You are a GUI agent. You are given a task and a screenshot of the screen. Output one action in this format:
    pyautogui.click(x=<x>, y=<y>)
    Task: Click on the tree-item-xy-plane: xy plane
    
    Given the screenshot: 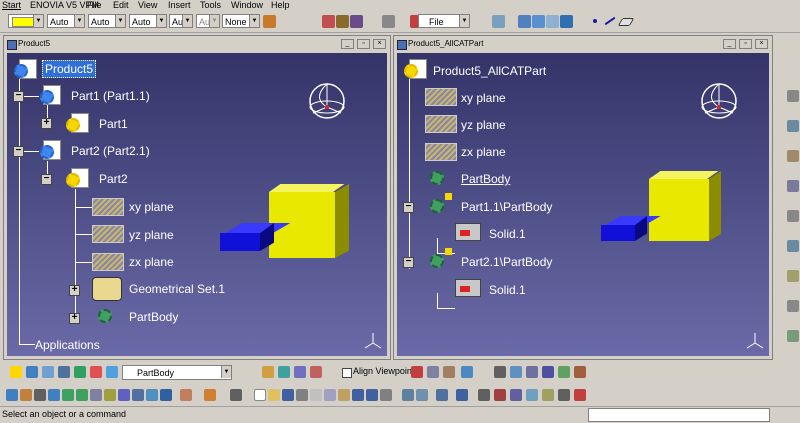 What is the action you would take?
    pyautogui.click(x=483, y=98)
    